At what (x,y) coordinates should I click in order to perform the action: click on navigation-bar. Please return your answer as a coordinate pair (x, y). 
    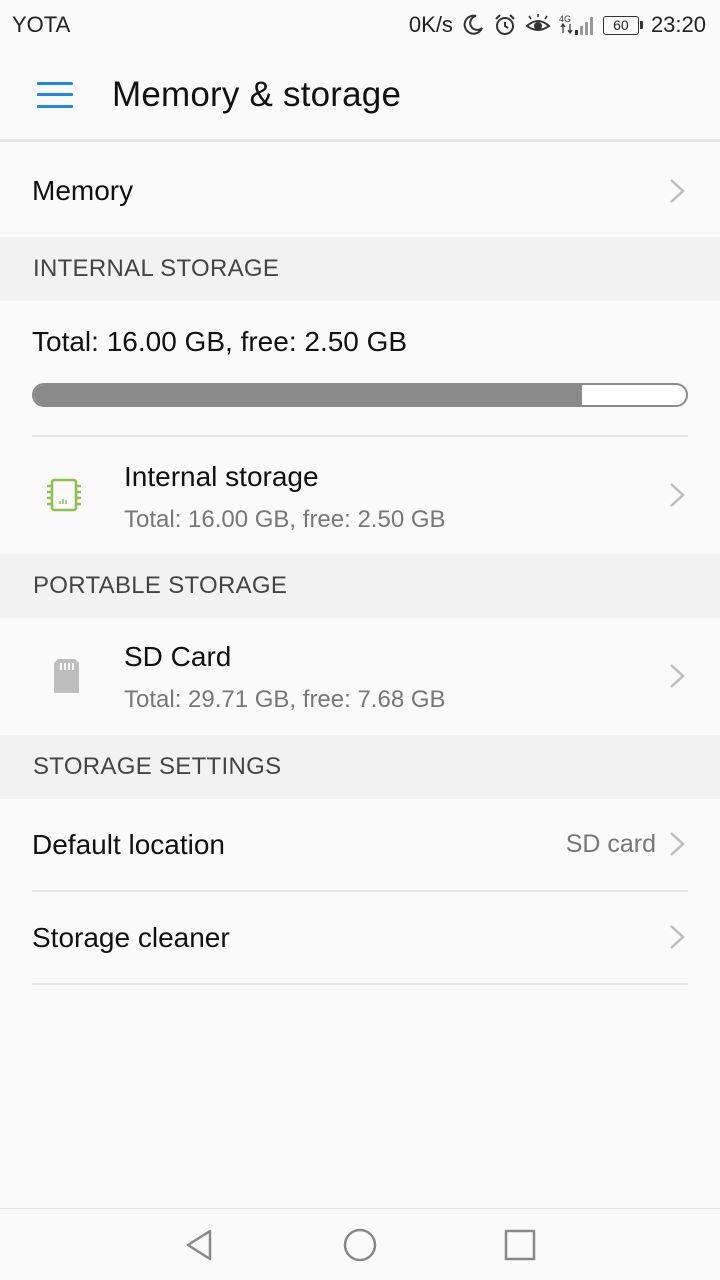
    Looking at the image, I should click on (360, 1244).